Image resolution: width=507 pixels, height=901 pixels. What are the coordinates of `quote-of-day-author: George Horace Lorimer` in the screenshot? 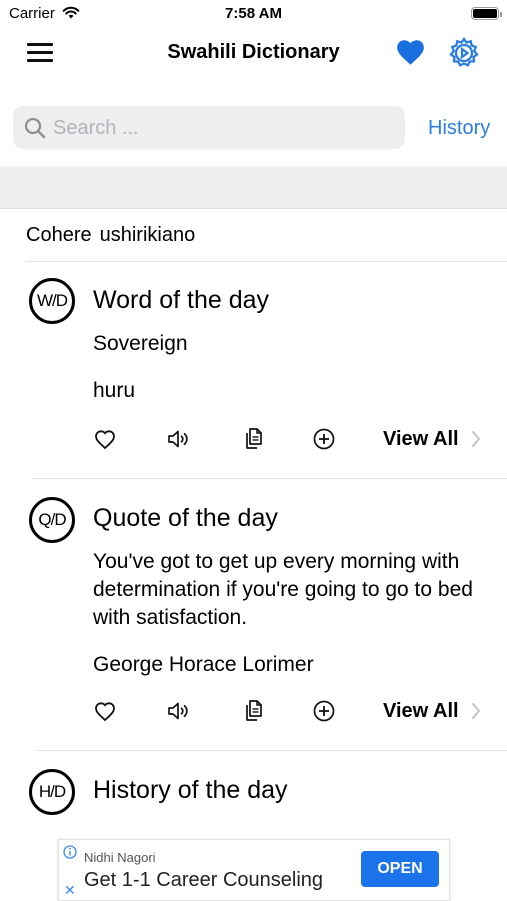 It's located at (203, 664).